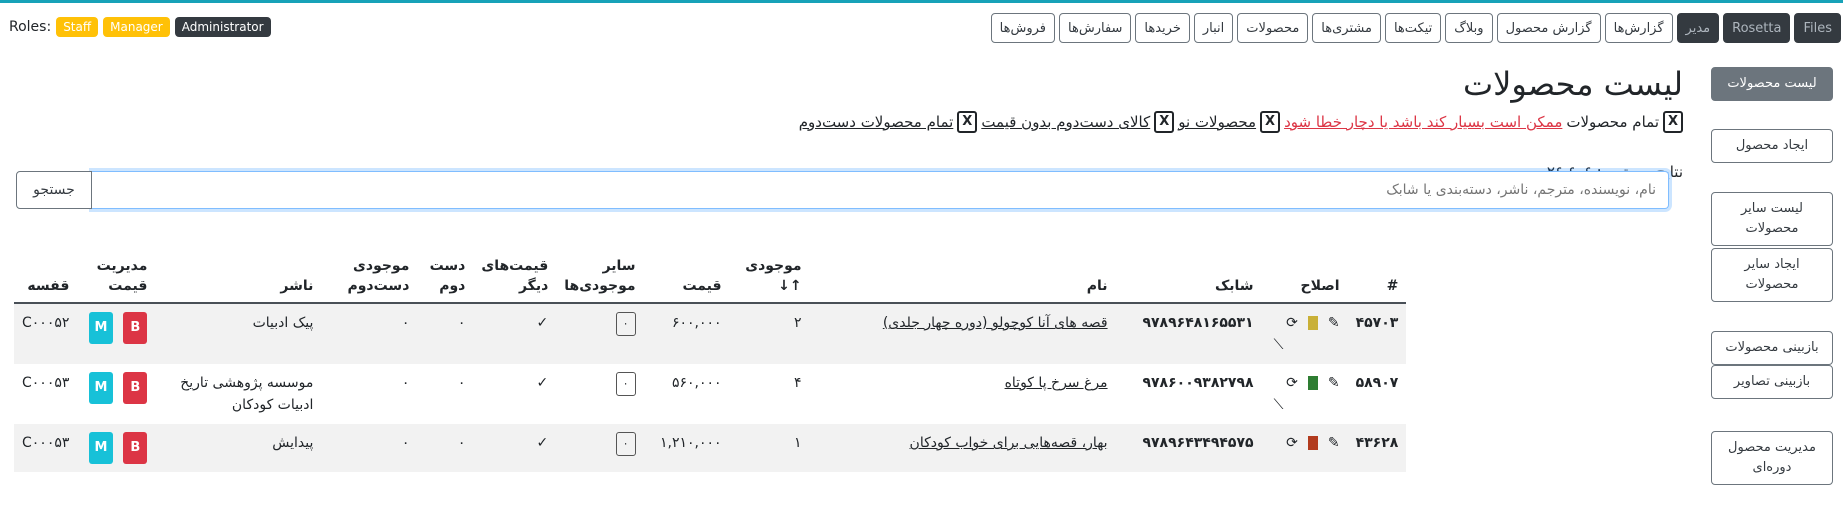  What do you see at coordinates (1304, 448) in the screenshot?
I see `row-edit-cell: ✎ ⟳` at bounding box center [1304, 448].